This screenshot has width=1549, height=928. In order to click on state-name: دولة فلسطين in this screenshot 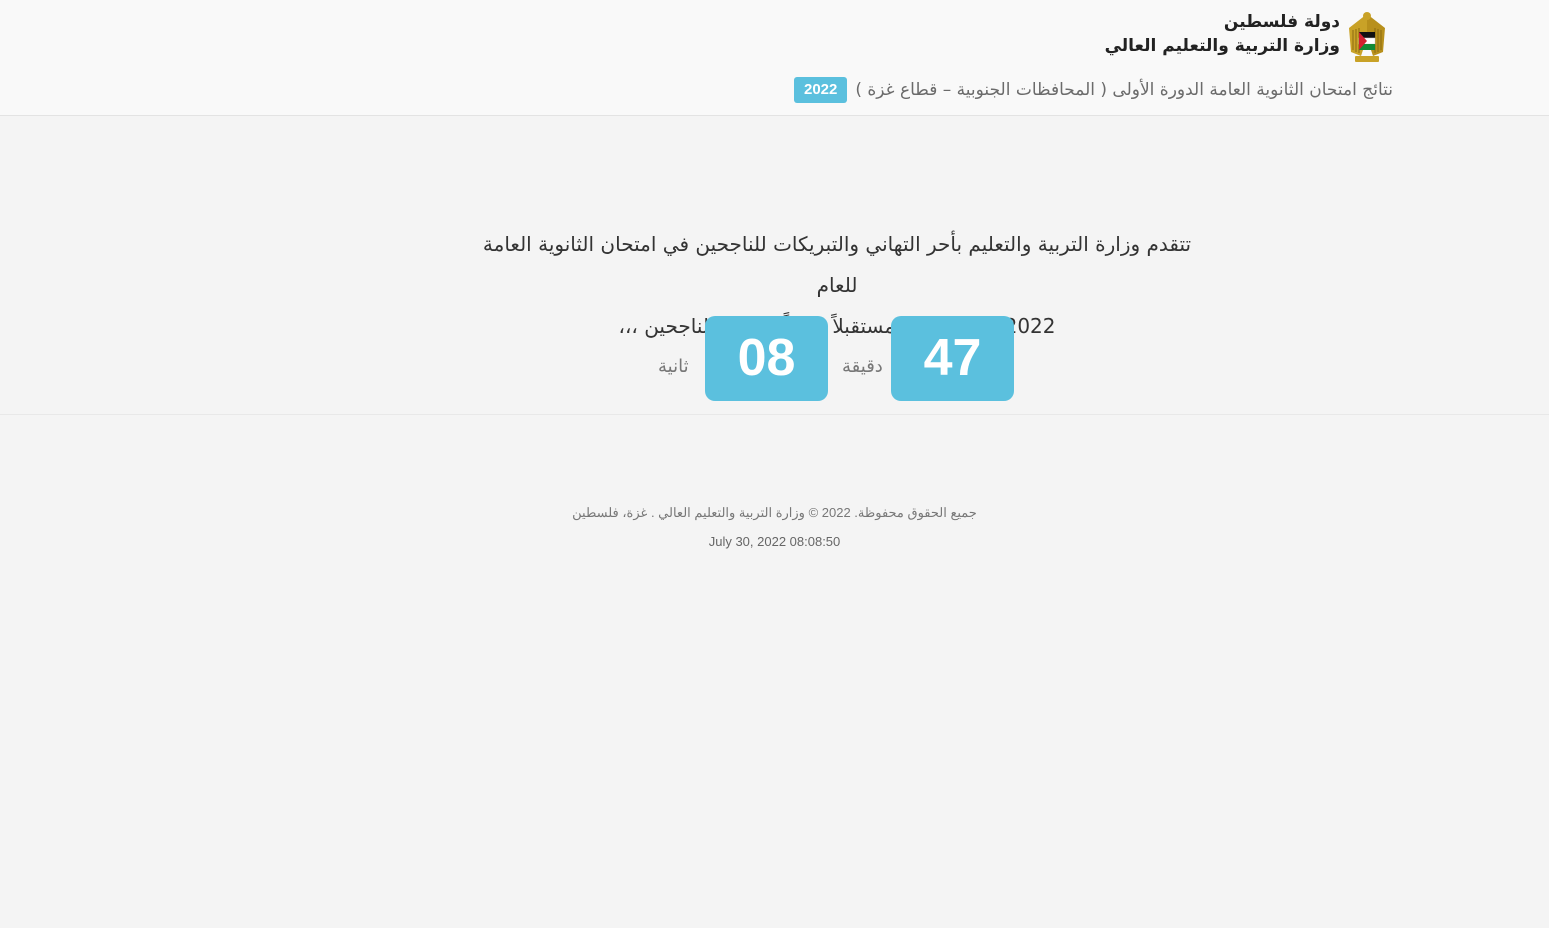, I will do `click(1281, 22)`.